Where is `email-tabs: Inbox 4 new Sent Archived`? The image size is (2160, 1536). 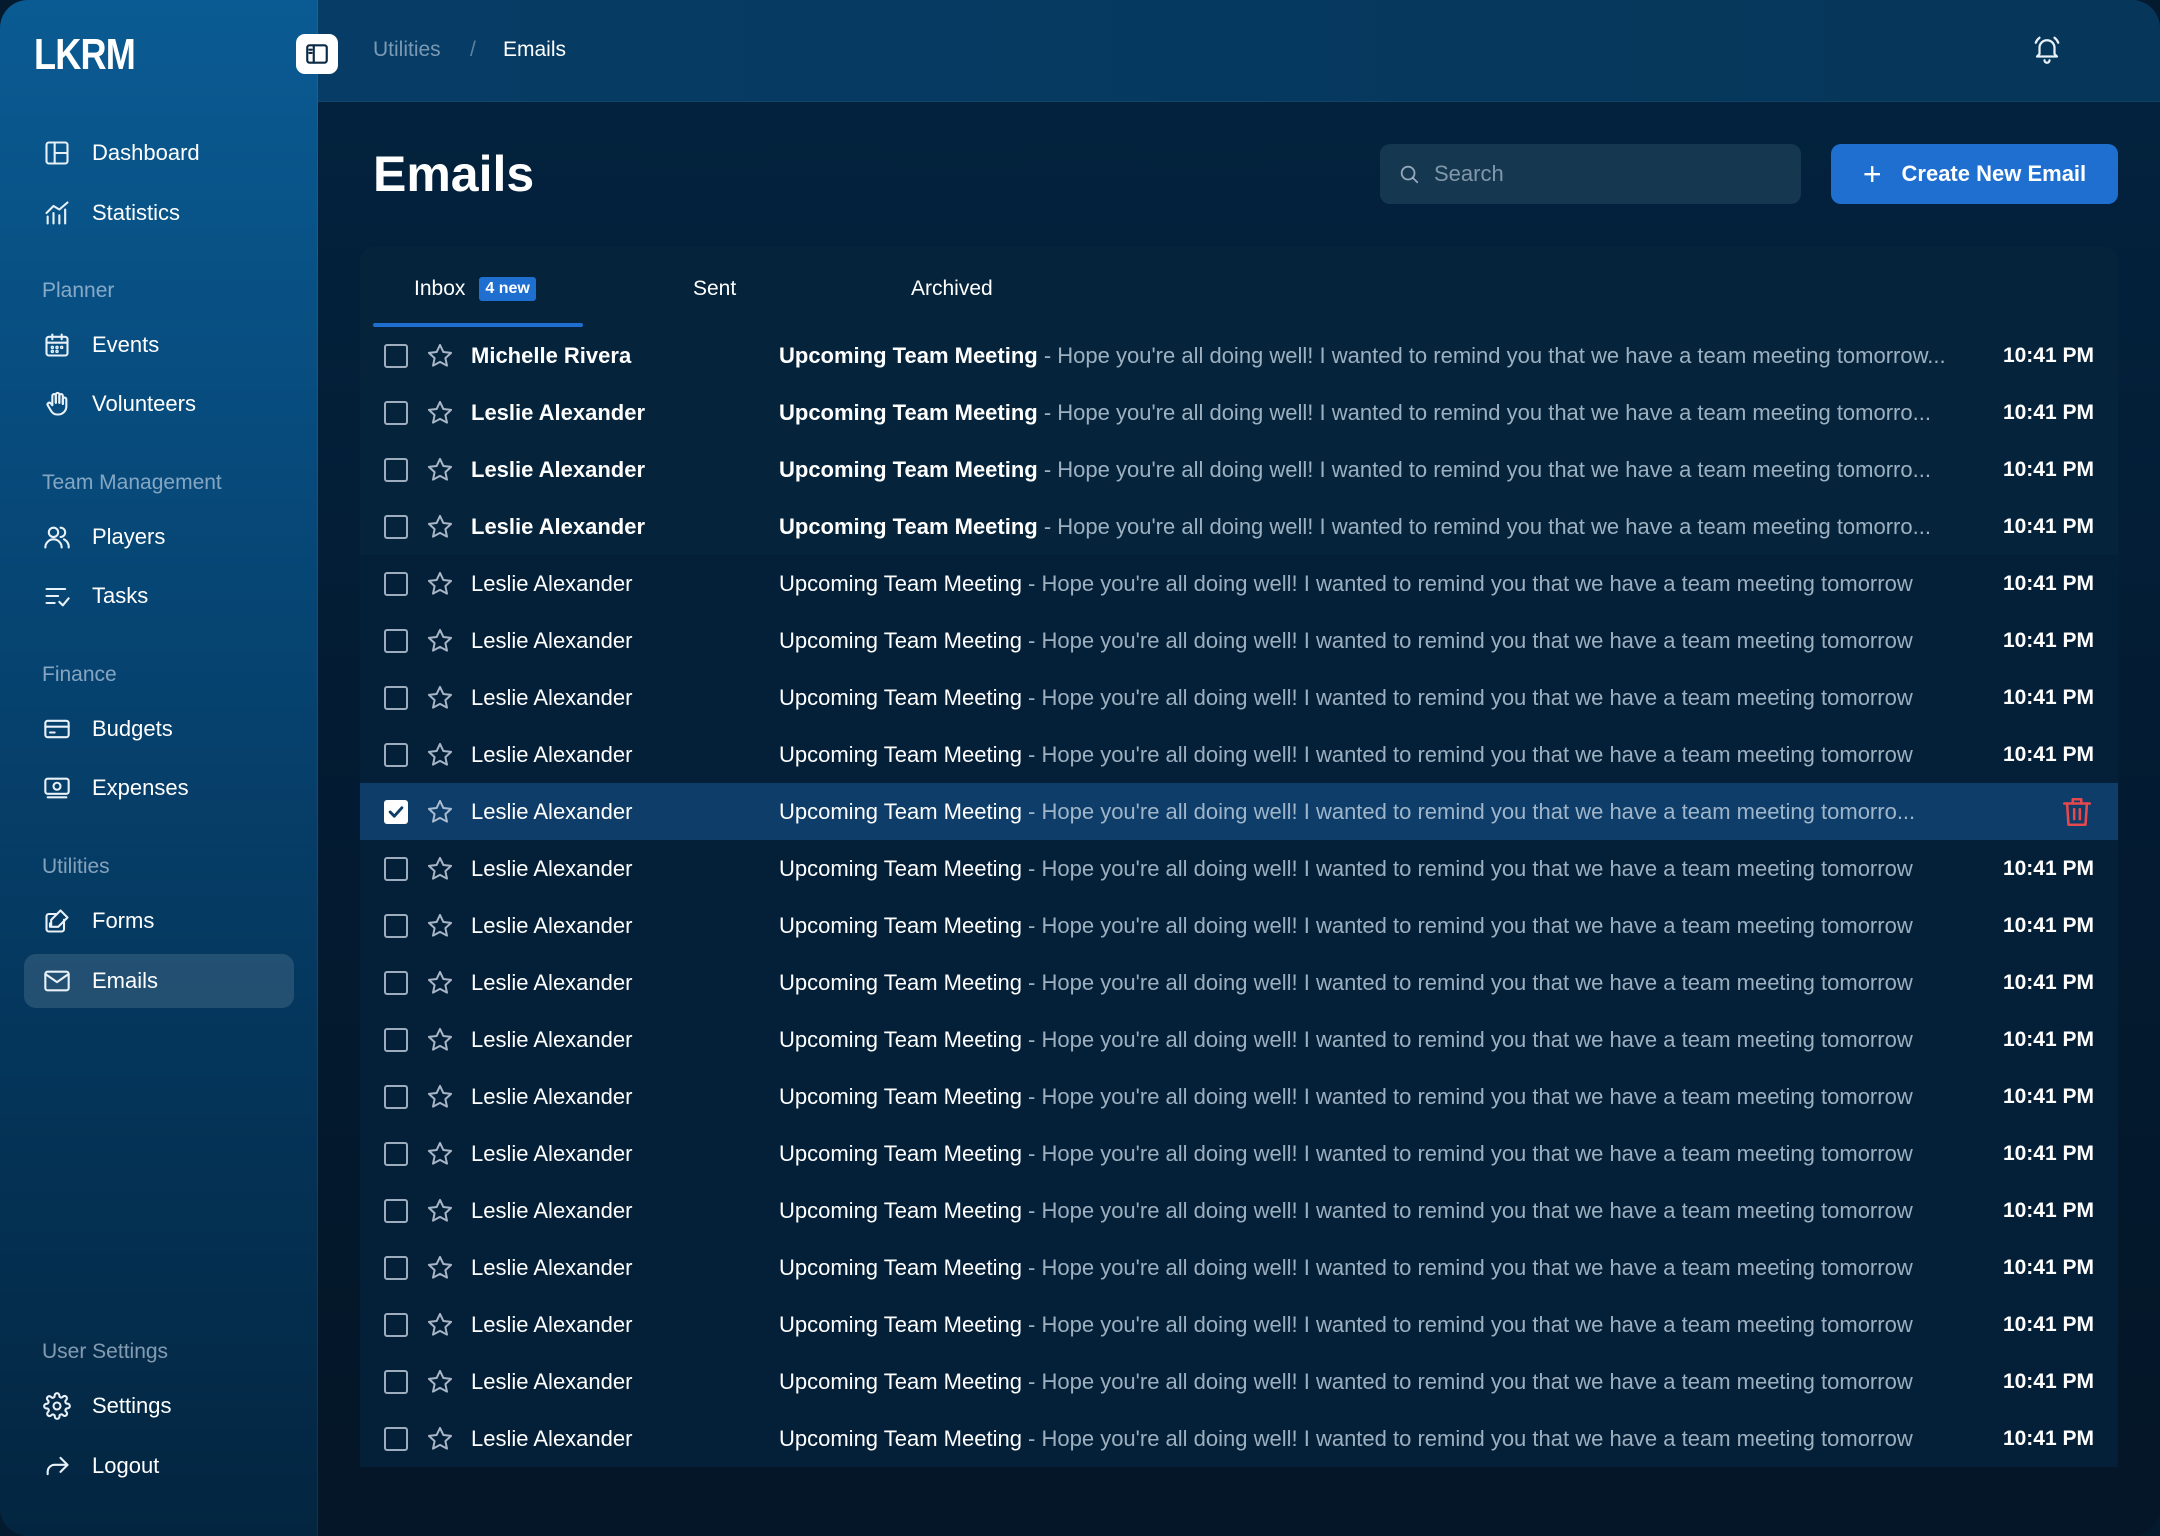
email-tabs: Inbox 4 new Sent Archived is located at coordinates (1239, 287).